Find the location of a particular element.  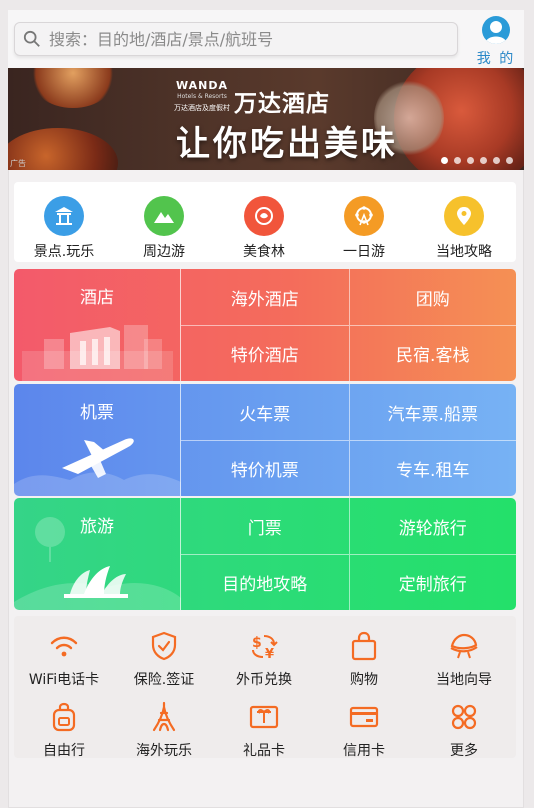

service-free-travel: 自由行 is located at coordinates (64, 723).